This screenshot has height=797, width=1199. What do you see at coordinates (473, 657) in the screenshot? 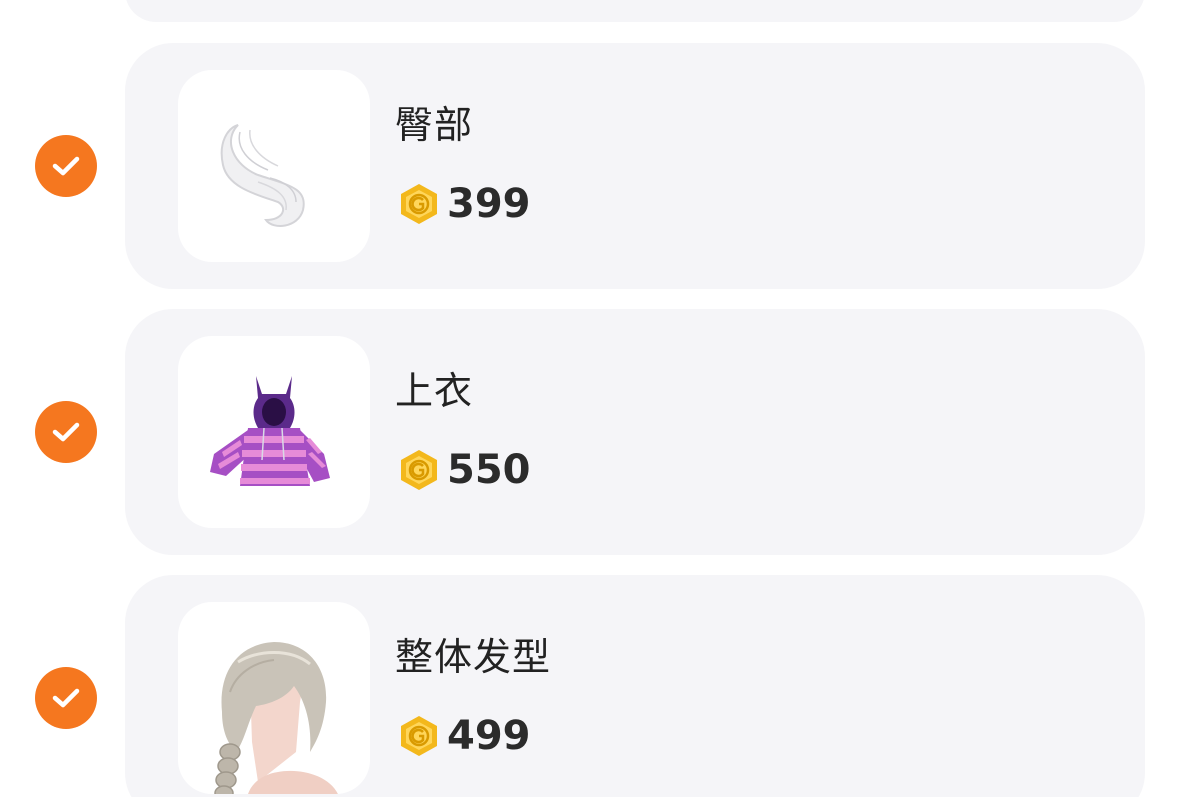
I see `item-title: 整体发型` at bounding box center [473, 657].